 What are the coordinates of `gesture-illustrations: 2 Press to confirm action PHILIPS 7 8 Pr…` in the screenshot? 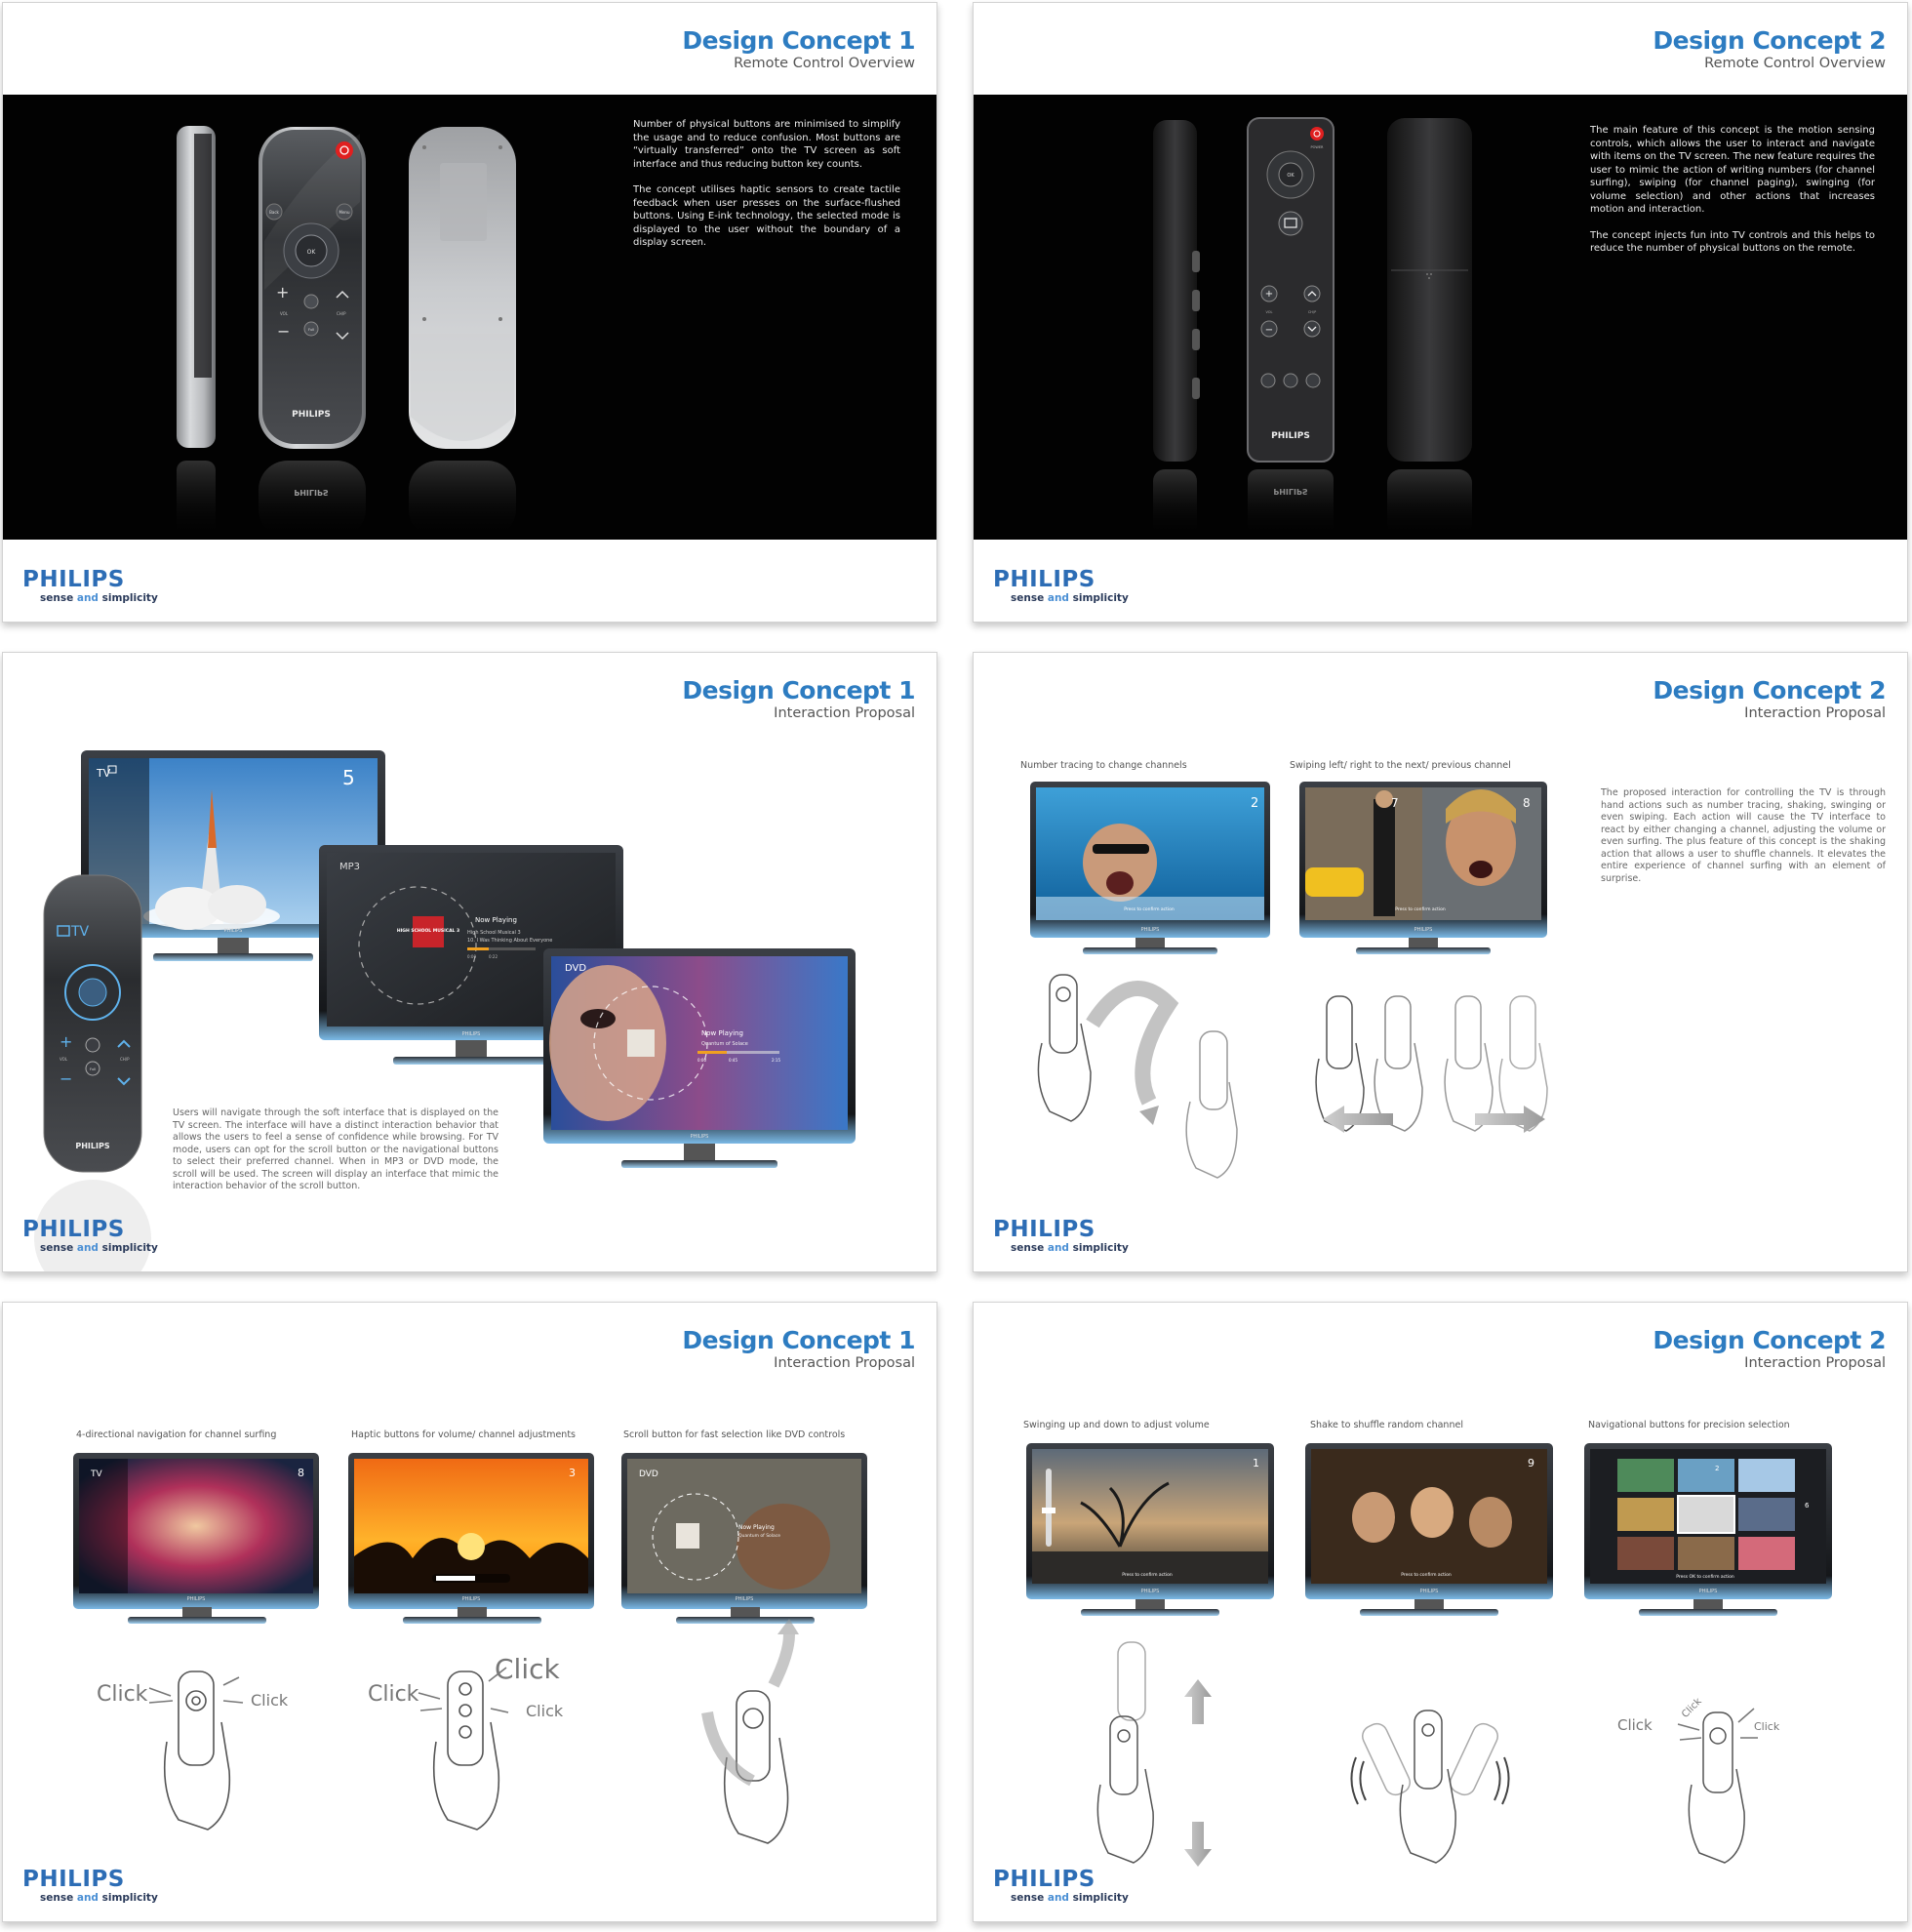 It's located at (1289, 980).